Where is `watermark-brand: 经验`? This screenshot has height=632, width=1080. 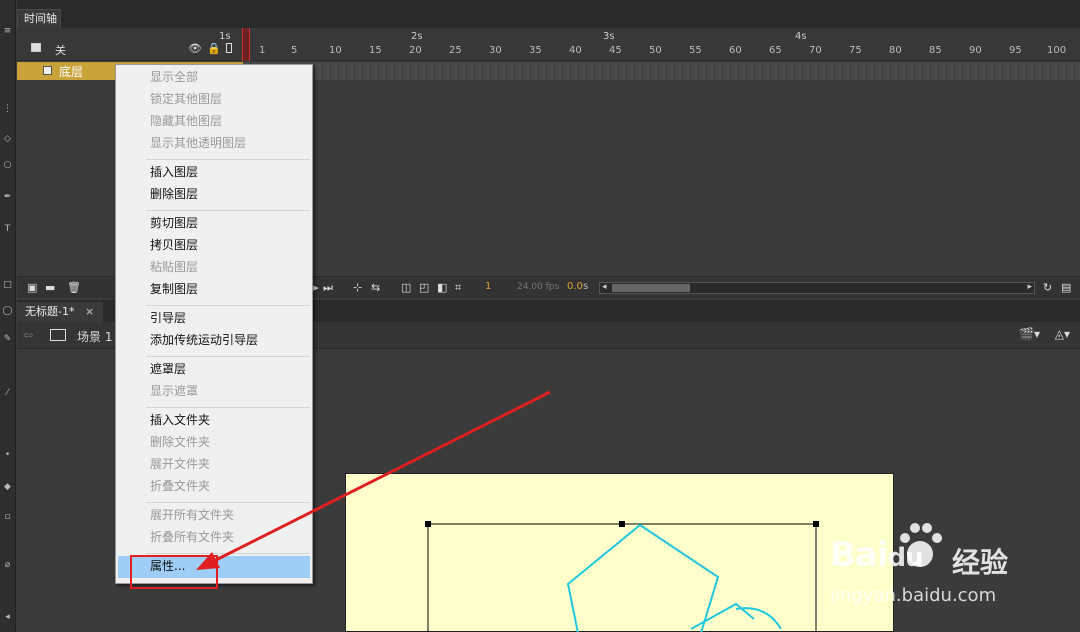 watermark-brand: 经验 is located at coordinates (980, 562).